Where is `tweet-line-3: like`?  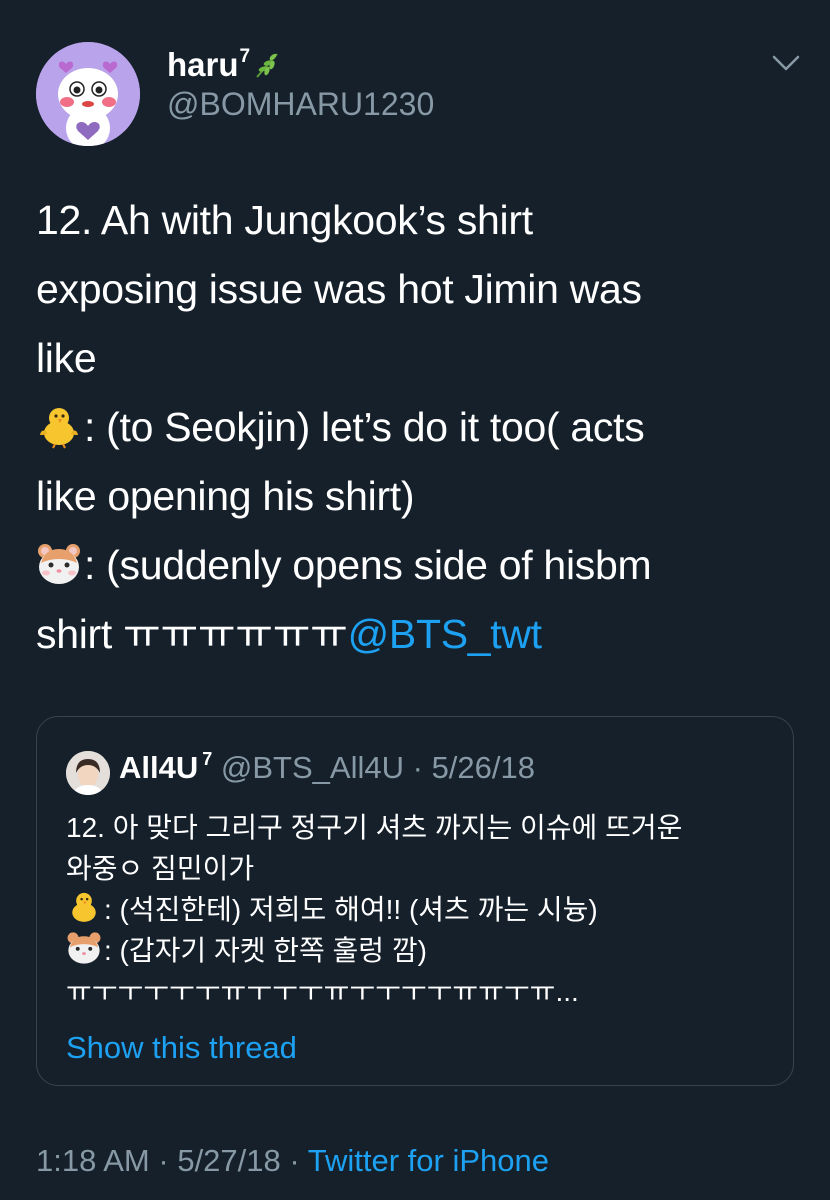 tweet-line-3: like is located at coordinates (66, 358).